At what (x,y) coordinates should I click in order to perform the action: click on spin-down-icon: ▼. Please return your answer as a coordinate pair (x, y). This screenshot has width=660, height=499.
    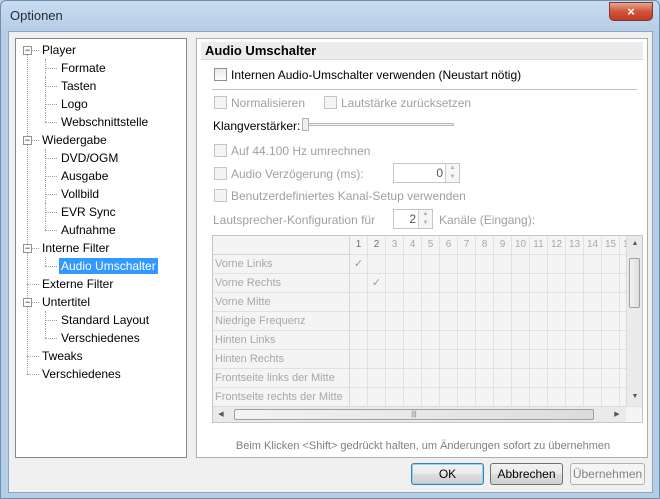
    Looking at the image, I should click on (452, 177).